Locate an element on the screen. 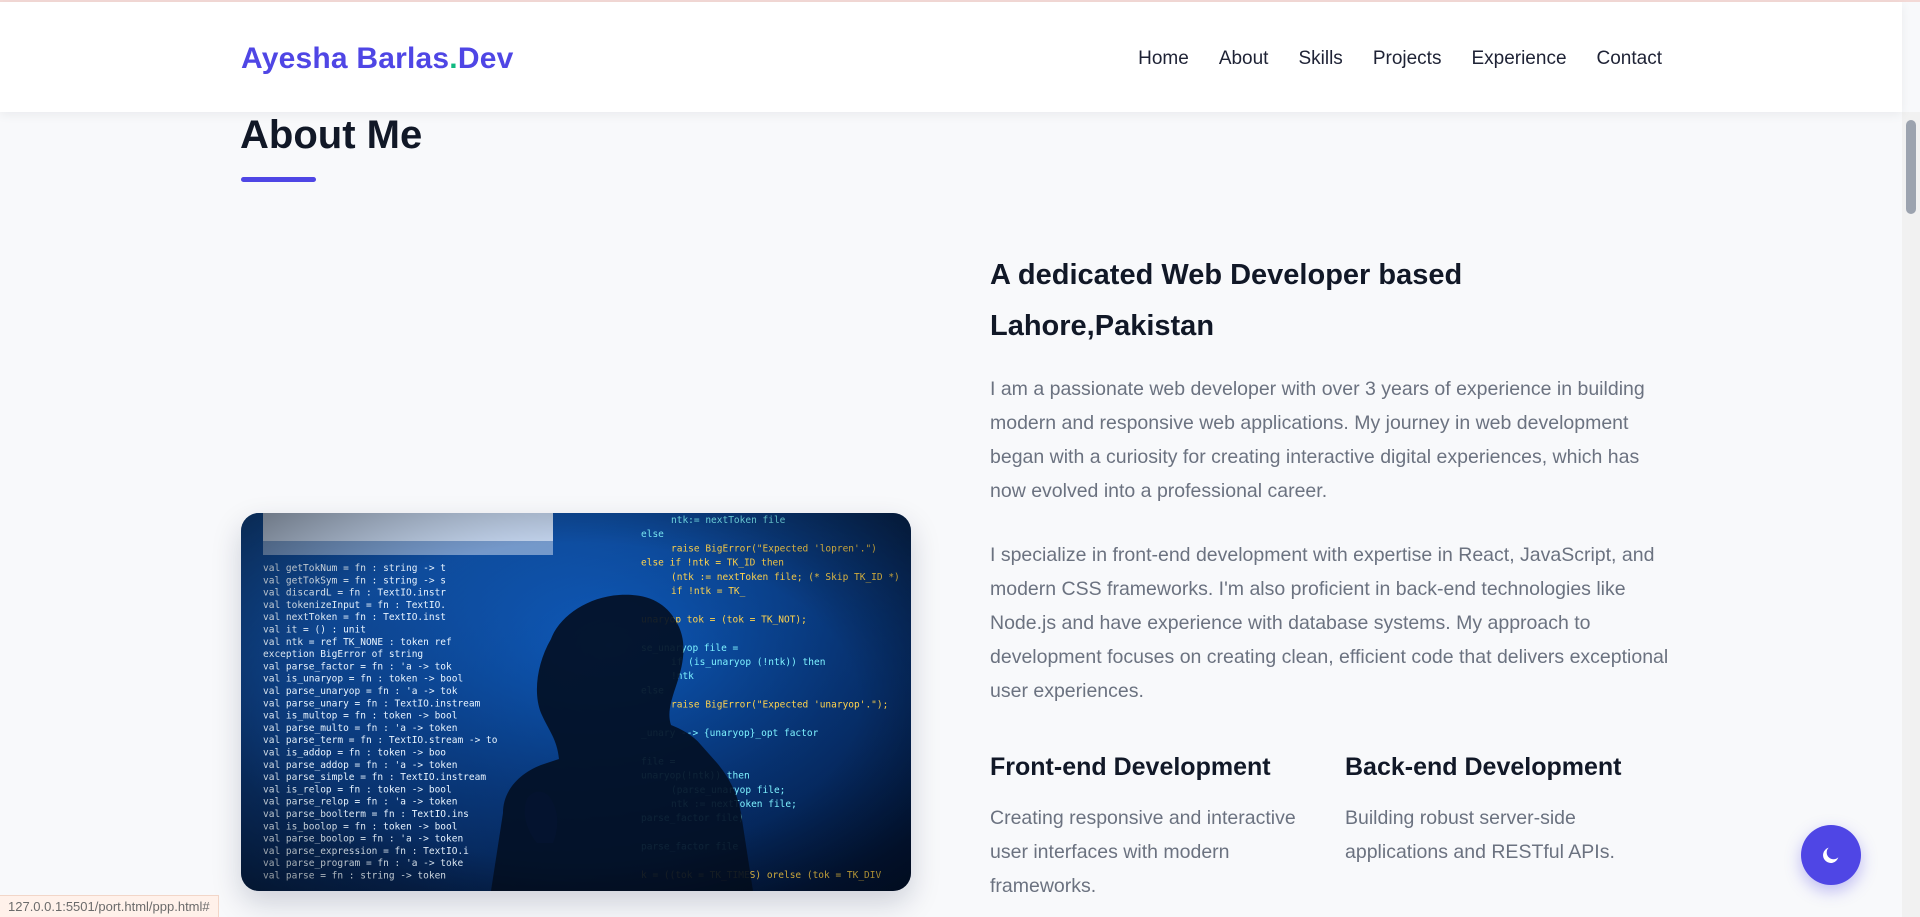 Image resolution: width=1920 pixels, height=917 pixels. service-title-backend: Back-end Development is located at coordinates (1483, 767).